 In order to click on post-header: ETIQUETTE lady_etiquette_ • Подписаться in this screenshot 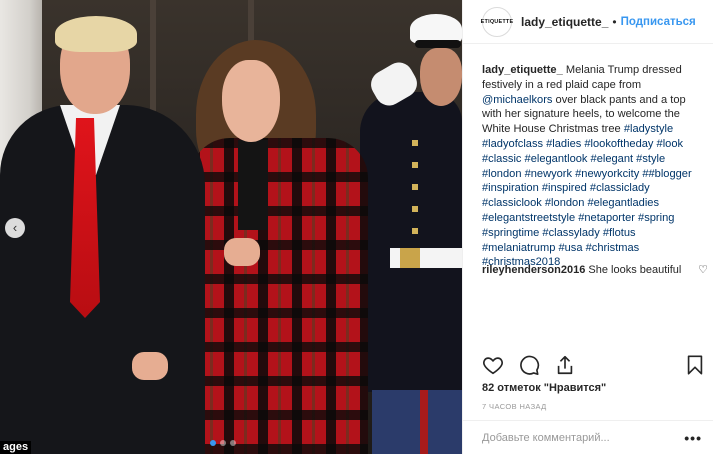, I will do `click(588, 22)`.